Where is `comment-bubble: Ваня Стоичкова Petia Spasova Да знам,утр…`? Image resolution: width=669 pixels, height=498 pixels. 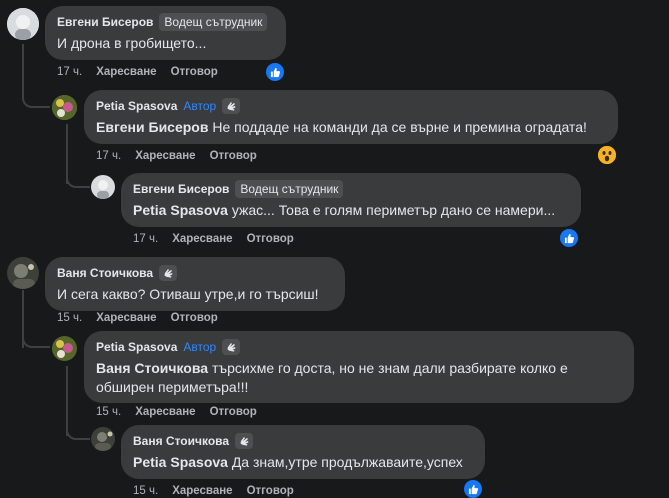
comment-bubble: Ваня Стоичкова Petia Spasova Да знам,утр… is located at coordinates (303, 452).